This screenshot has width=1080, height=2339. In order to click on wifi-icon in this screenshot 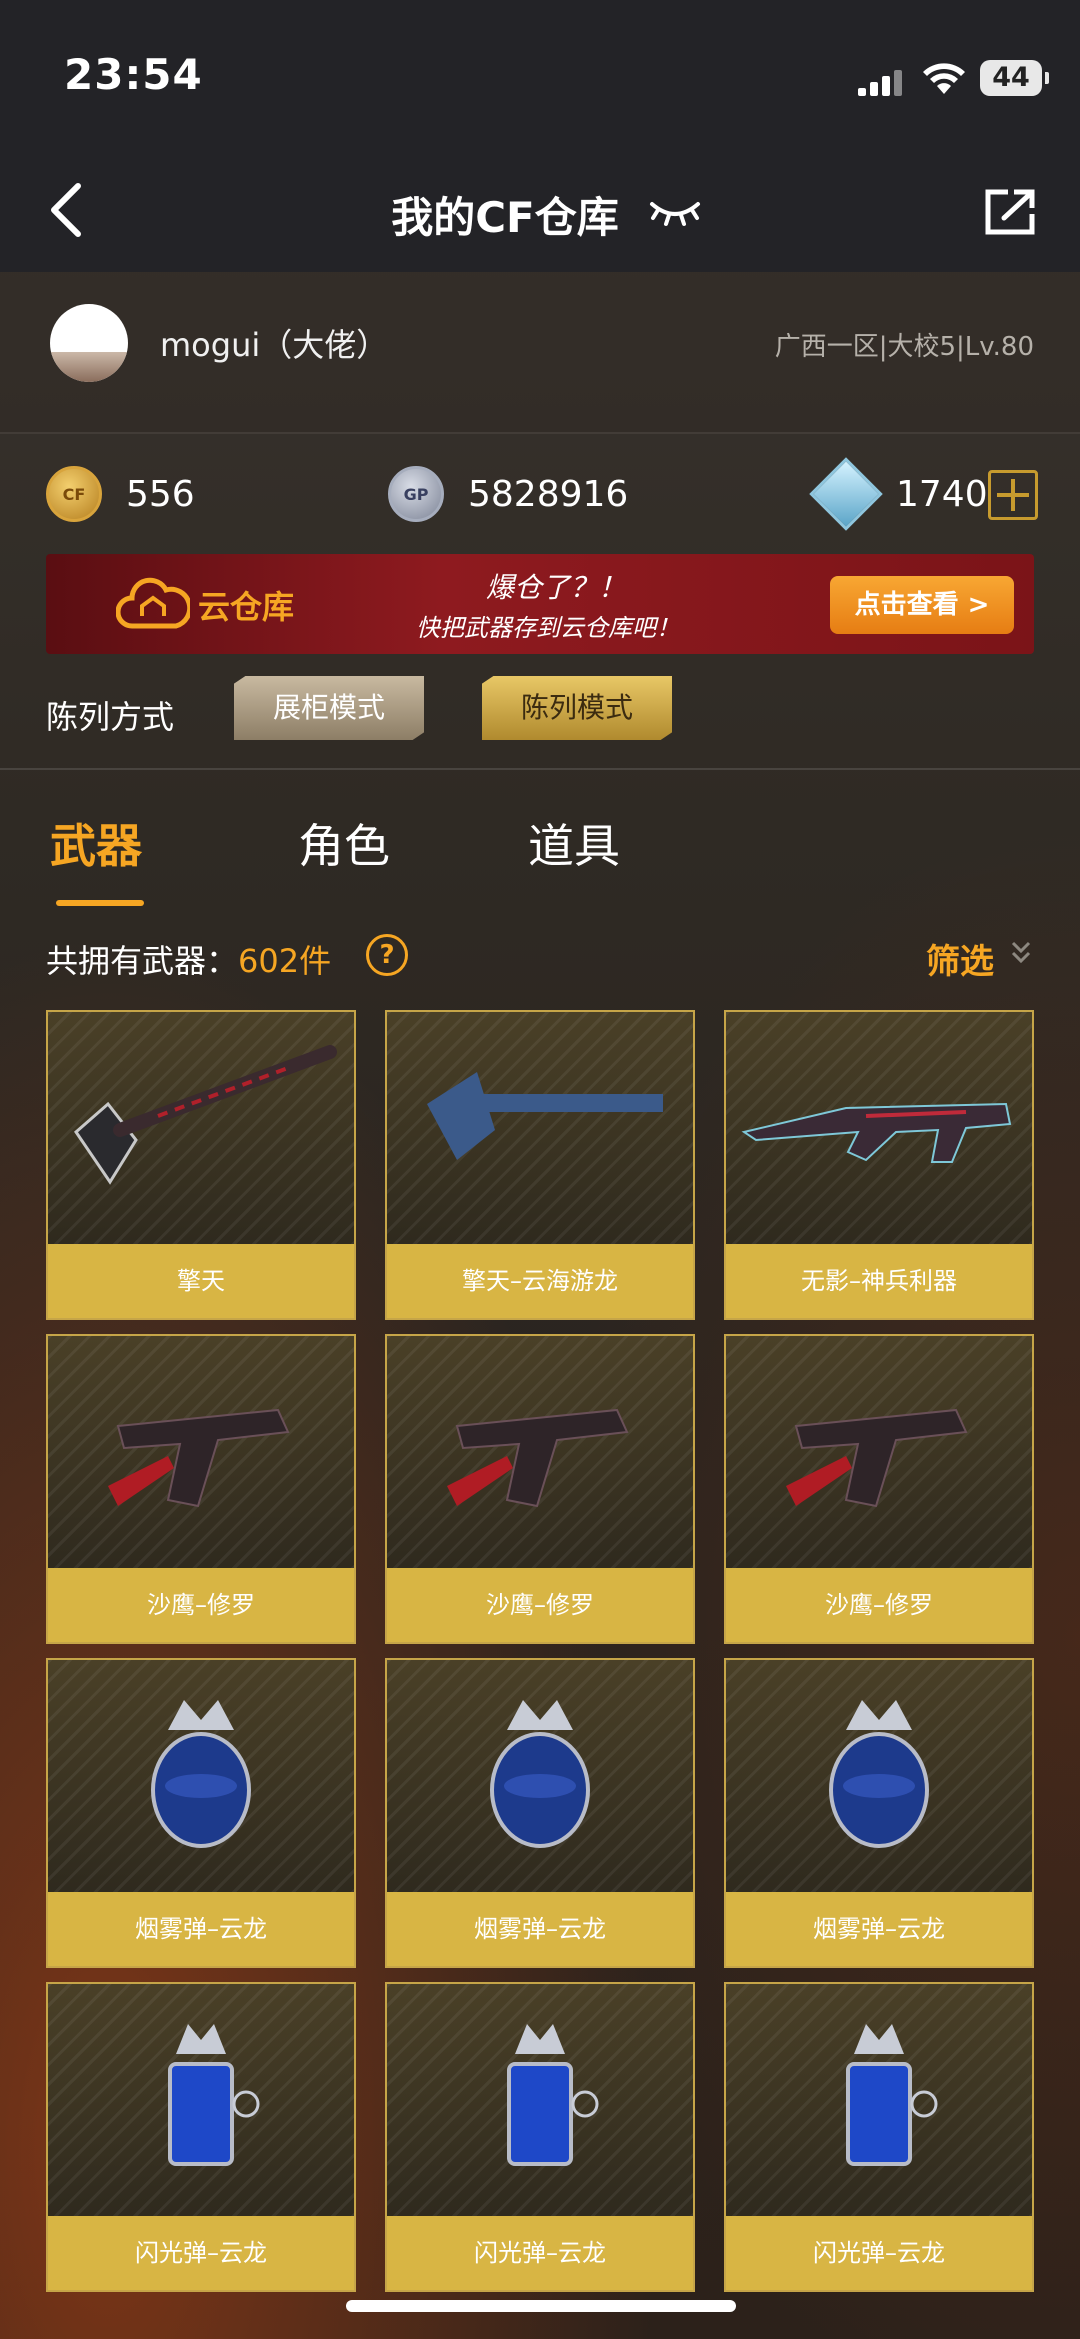, I will do `click(944, 78)`.